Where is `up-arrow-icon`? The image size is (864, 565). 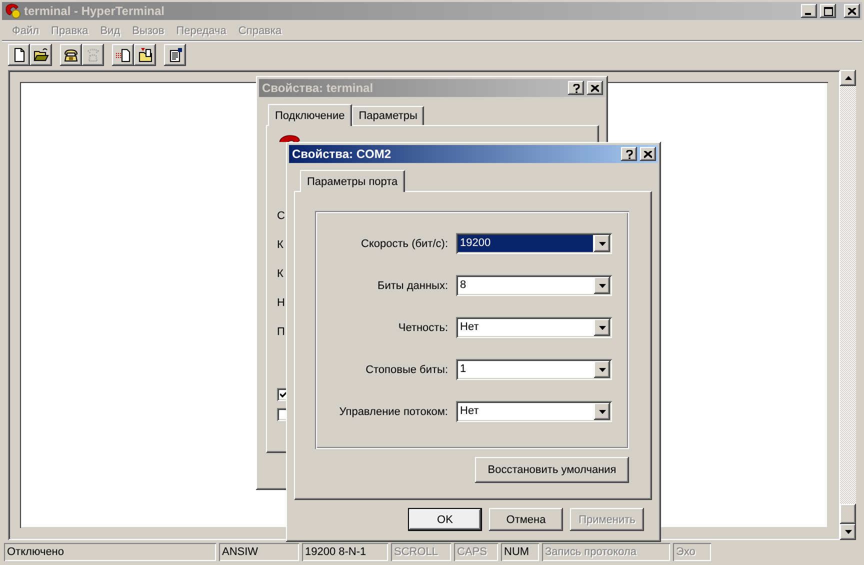 up-arrow-icon is located at coordinates (848, 78).